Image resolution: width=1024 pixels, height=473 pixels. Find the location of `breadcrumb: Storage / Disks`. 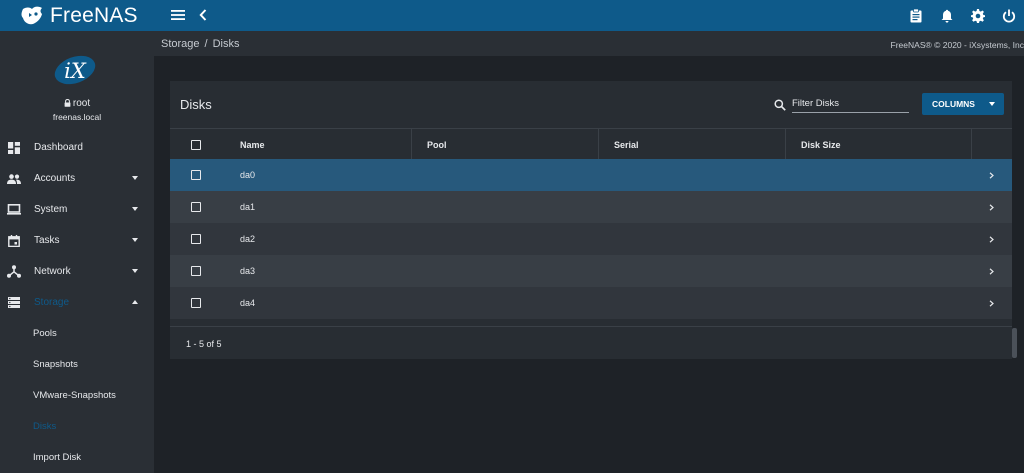

breadcrumb: Storage / Disks is located at coordinates (200, 44).